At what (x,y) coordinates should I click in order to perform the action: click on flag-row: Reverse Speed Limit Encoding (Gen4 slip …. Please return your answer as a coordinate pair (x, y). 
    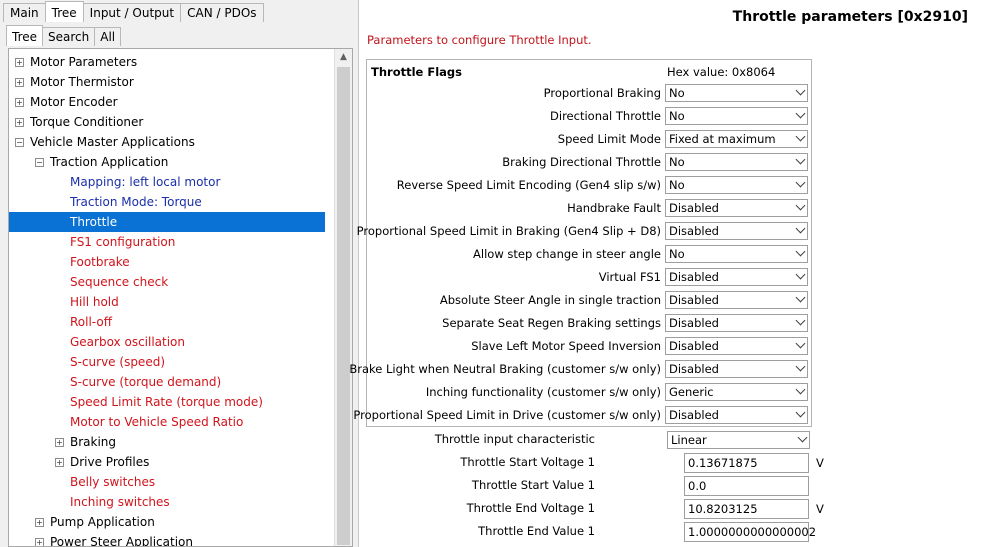
    Looking at the image, I should click on (589, 185).